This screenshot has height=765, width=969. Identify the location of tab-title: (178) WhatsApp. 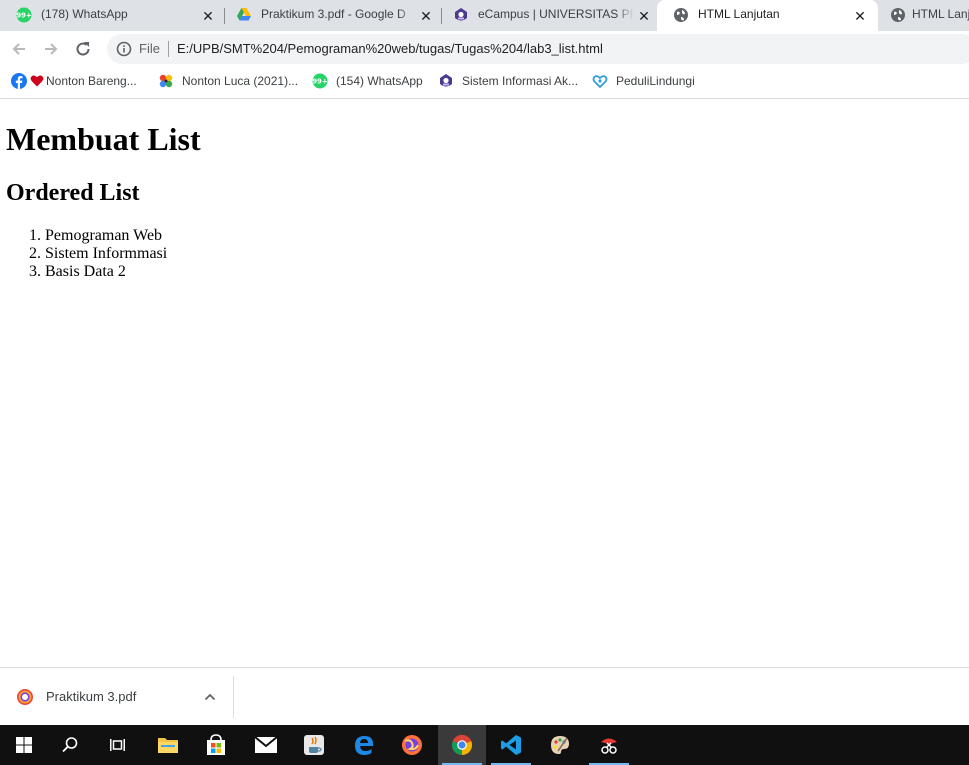
(84, 14).